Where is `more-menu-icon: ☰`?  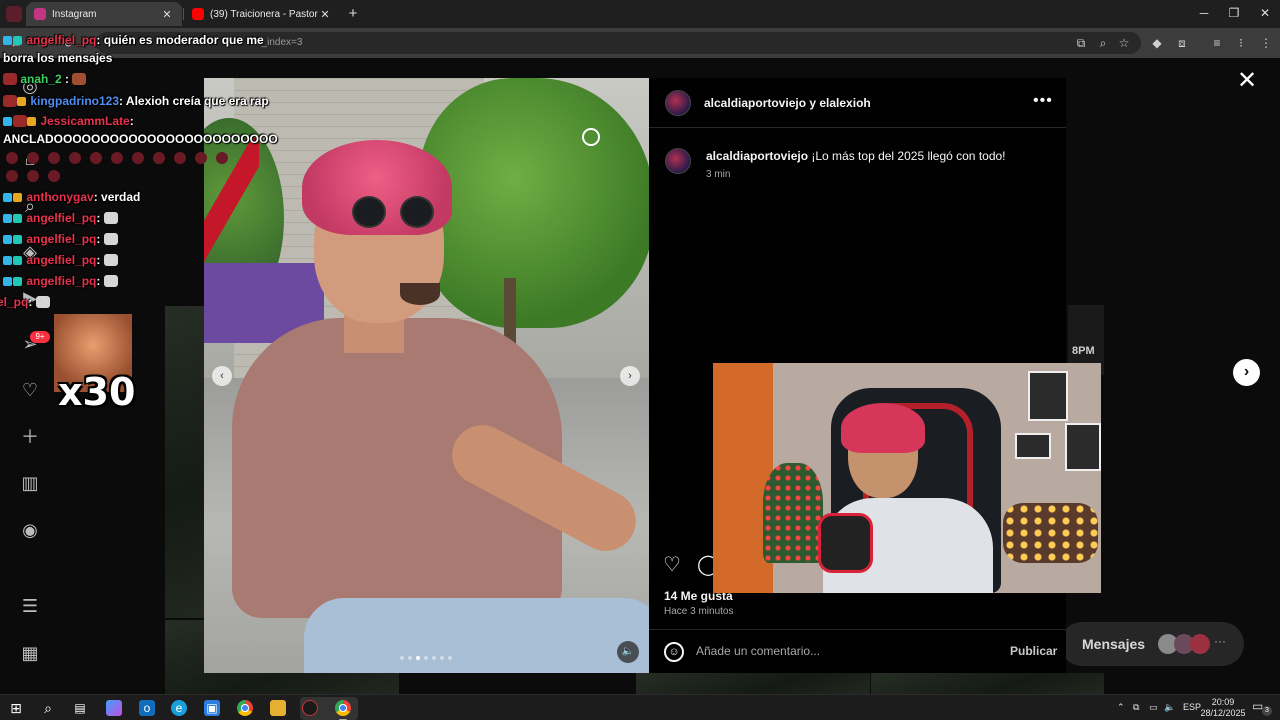
more-menu-icon: ☰ is located at coordinates (30, 606).